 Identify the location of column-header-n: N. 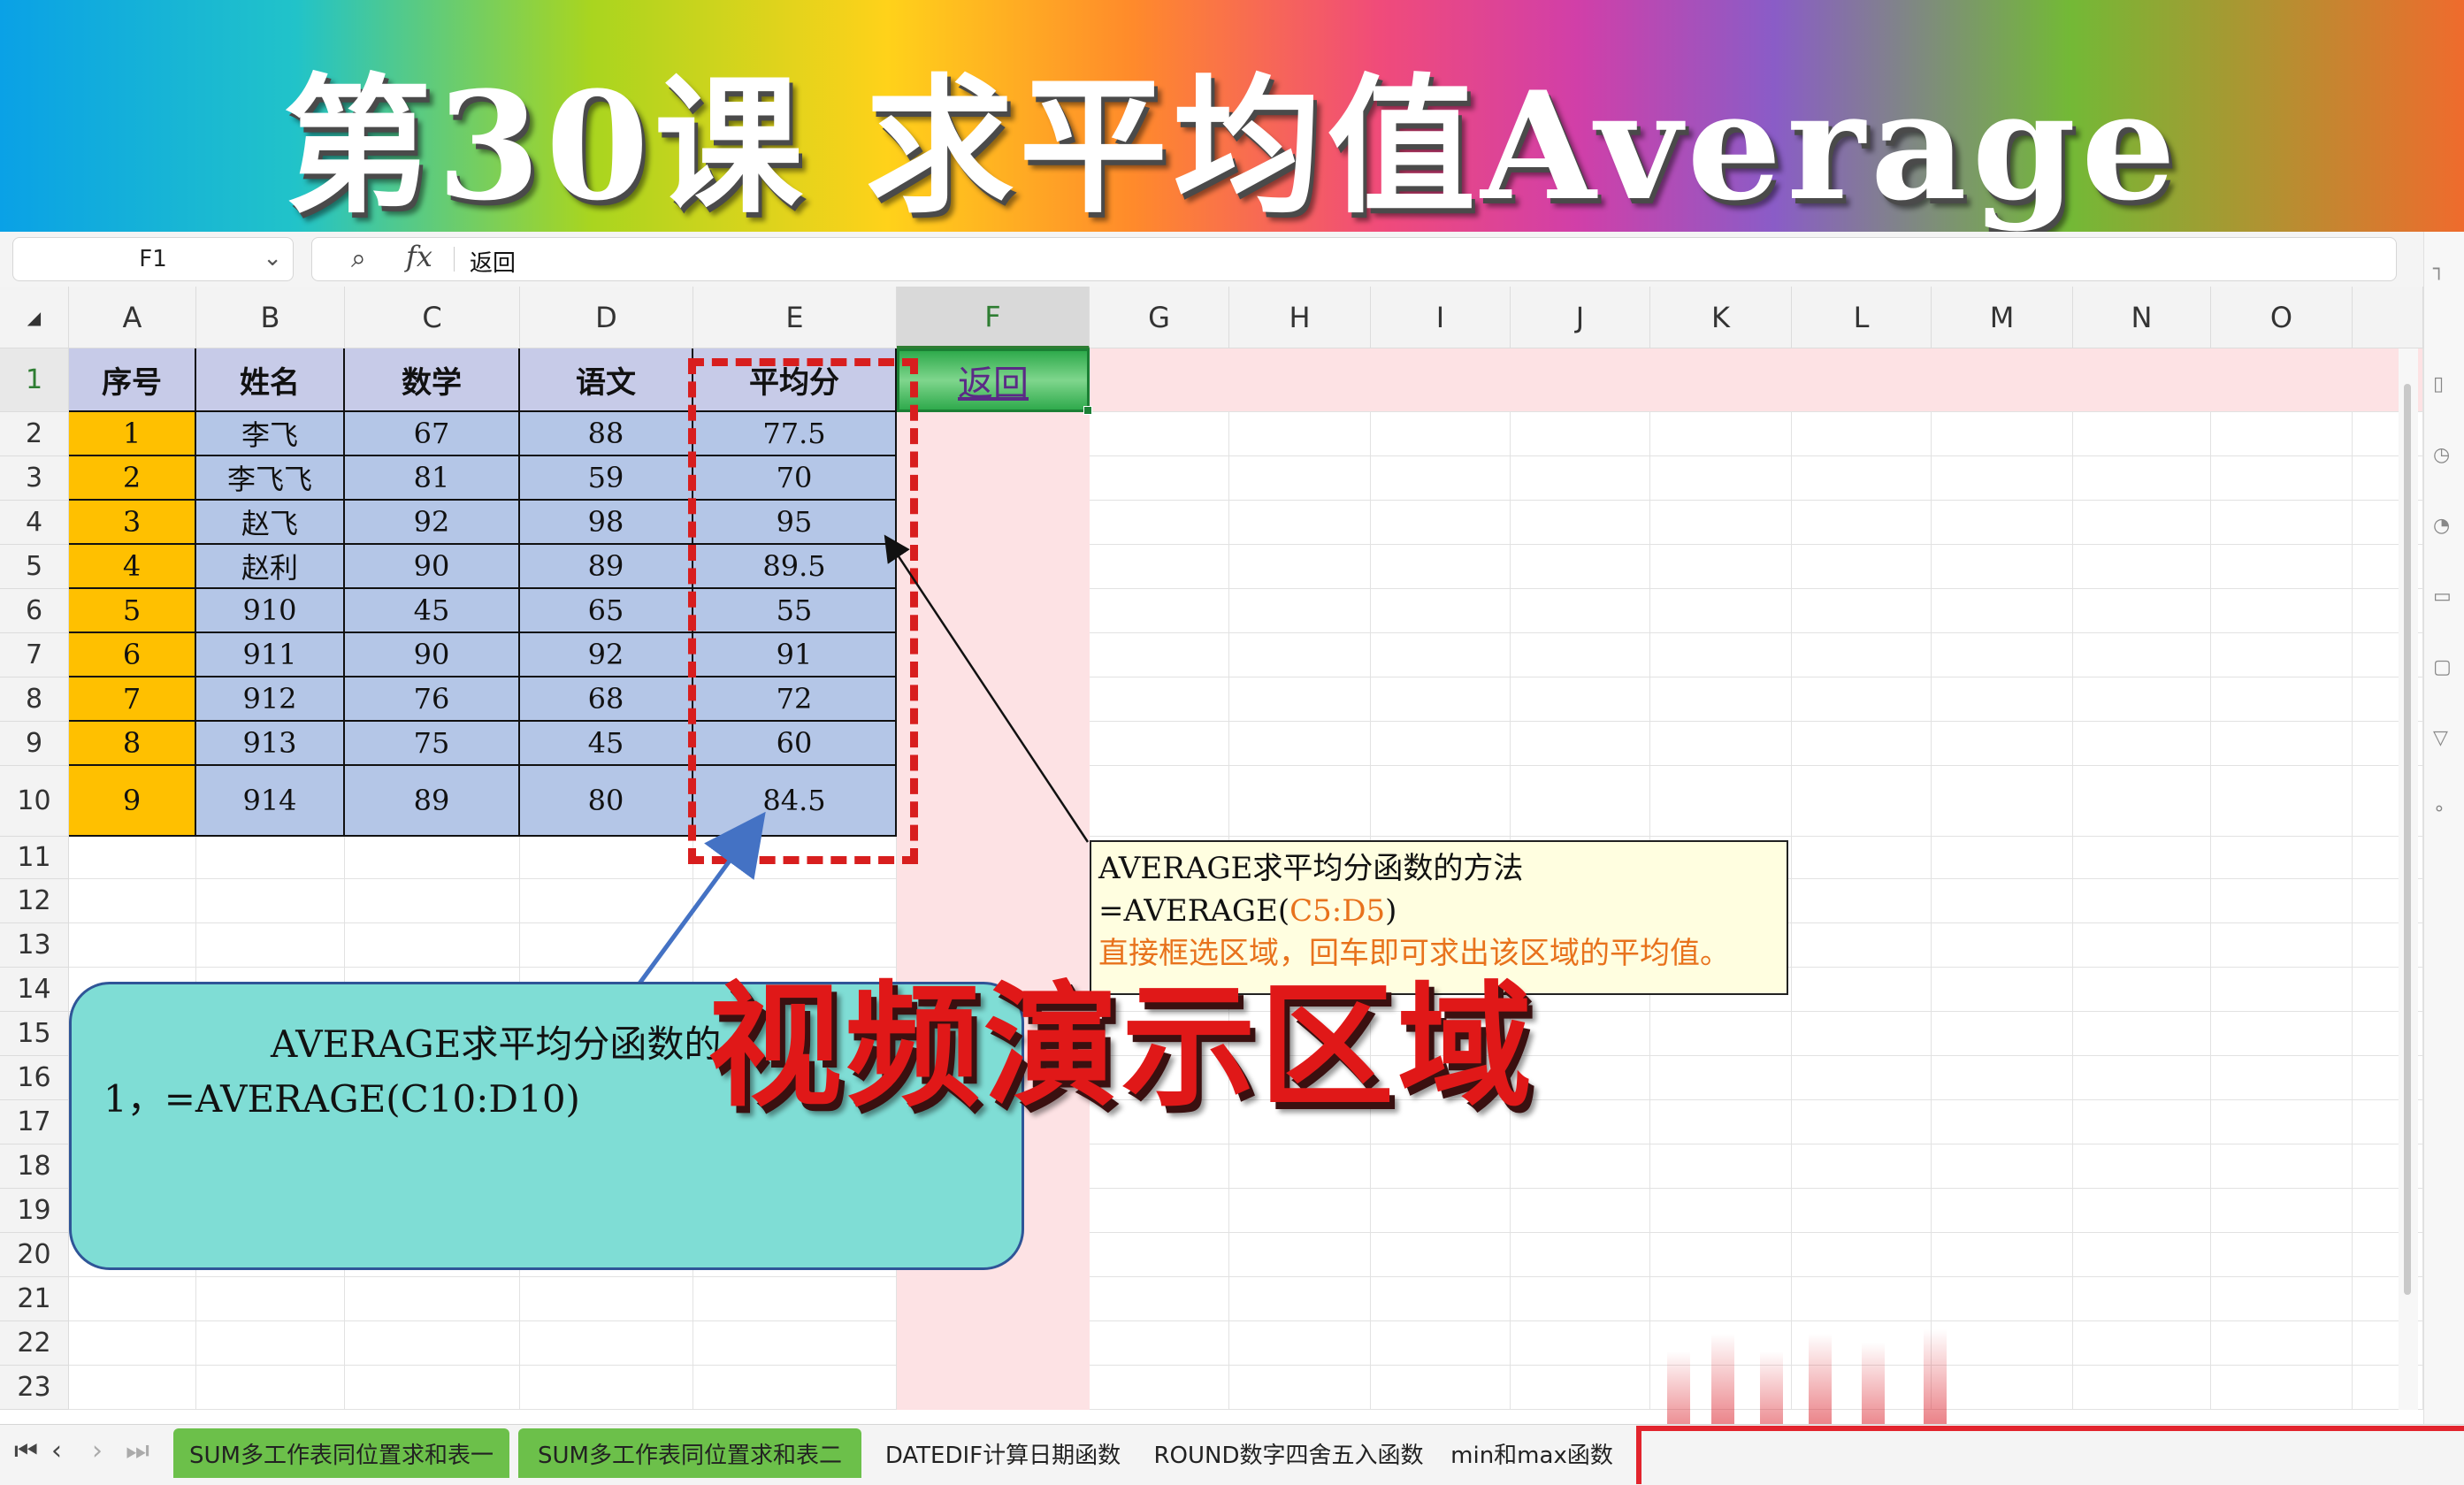
(2142, 317).